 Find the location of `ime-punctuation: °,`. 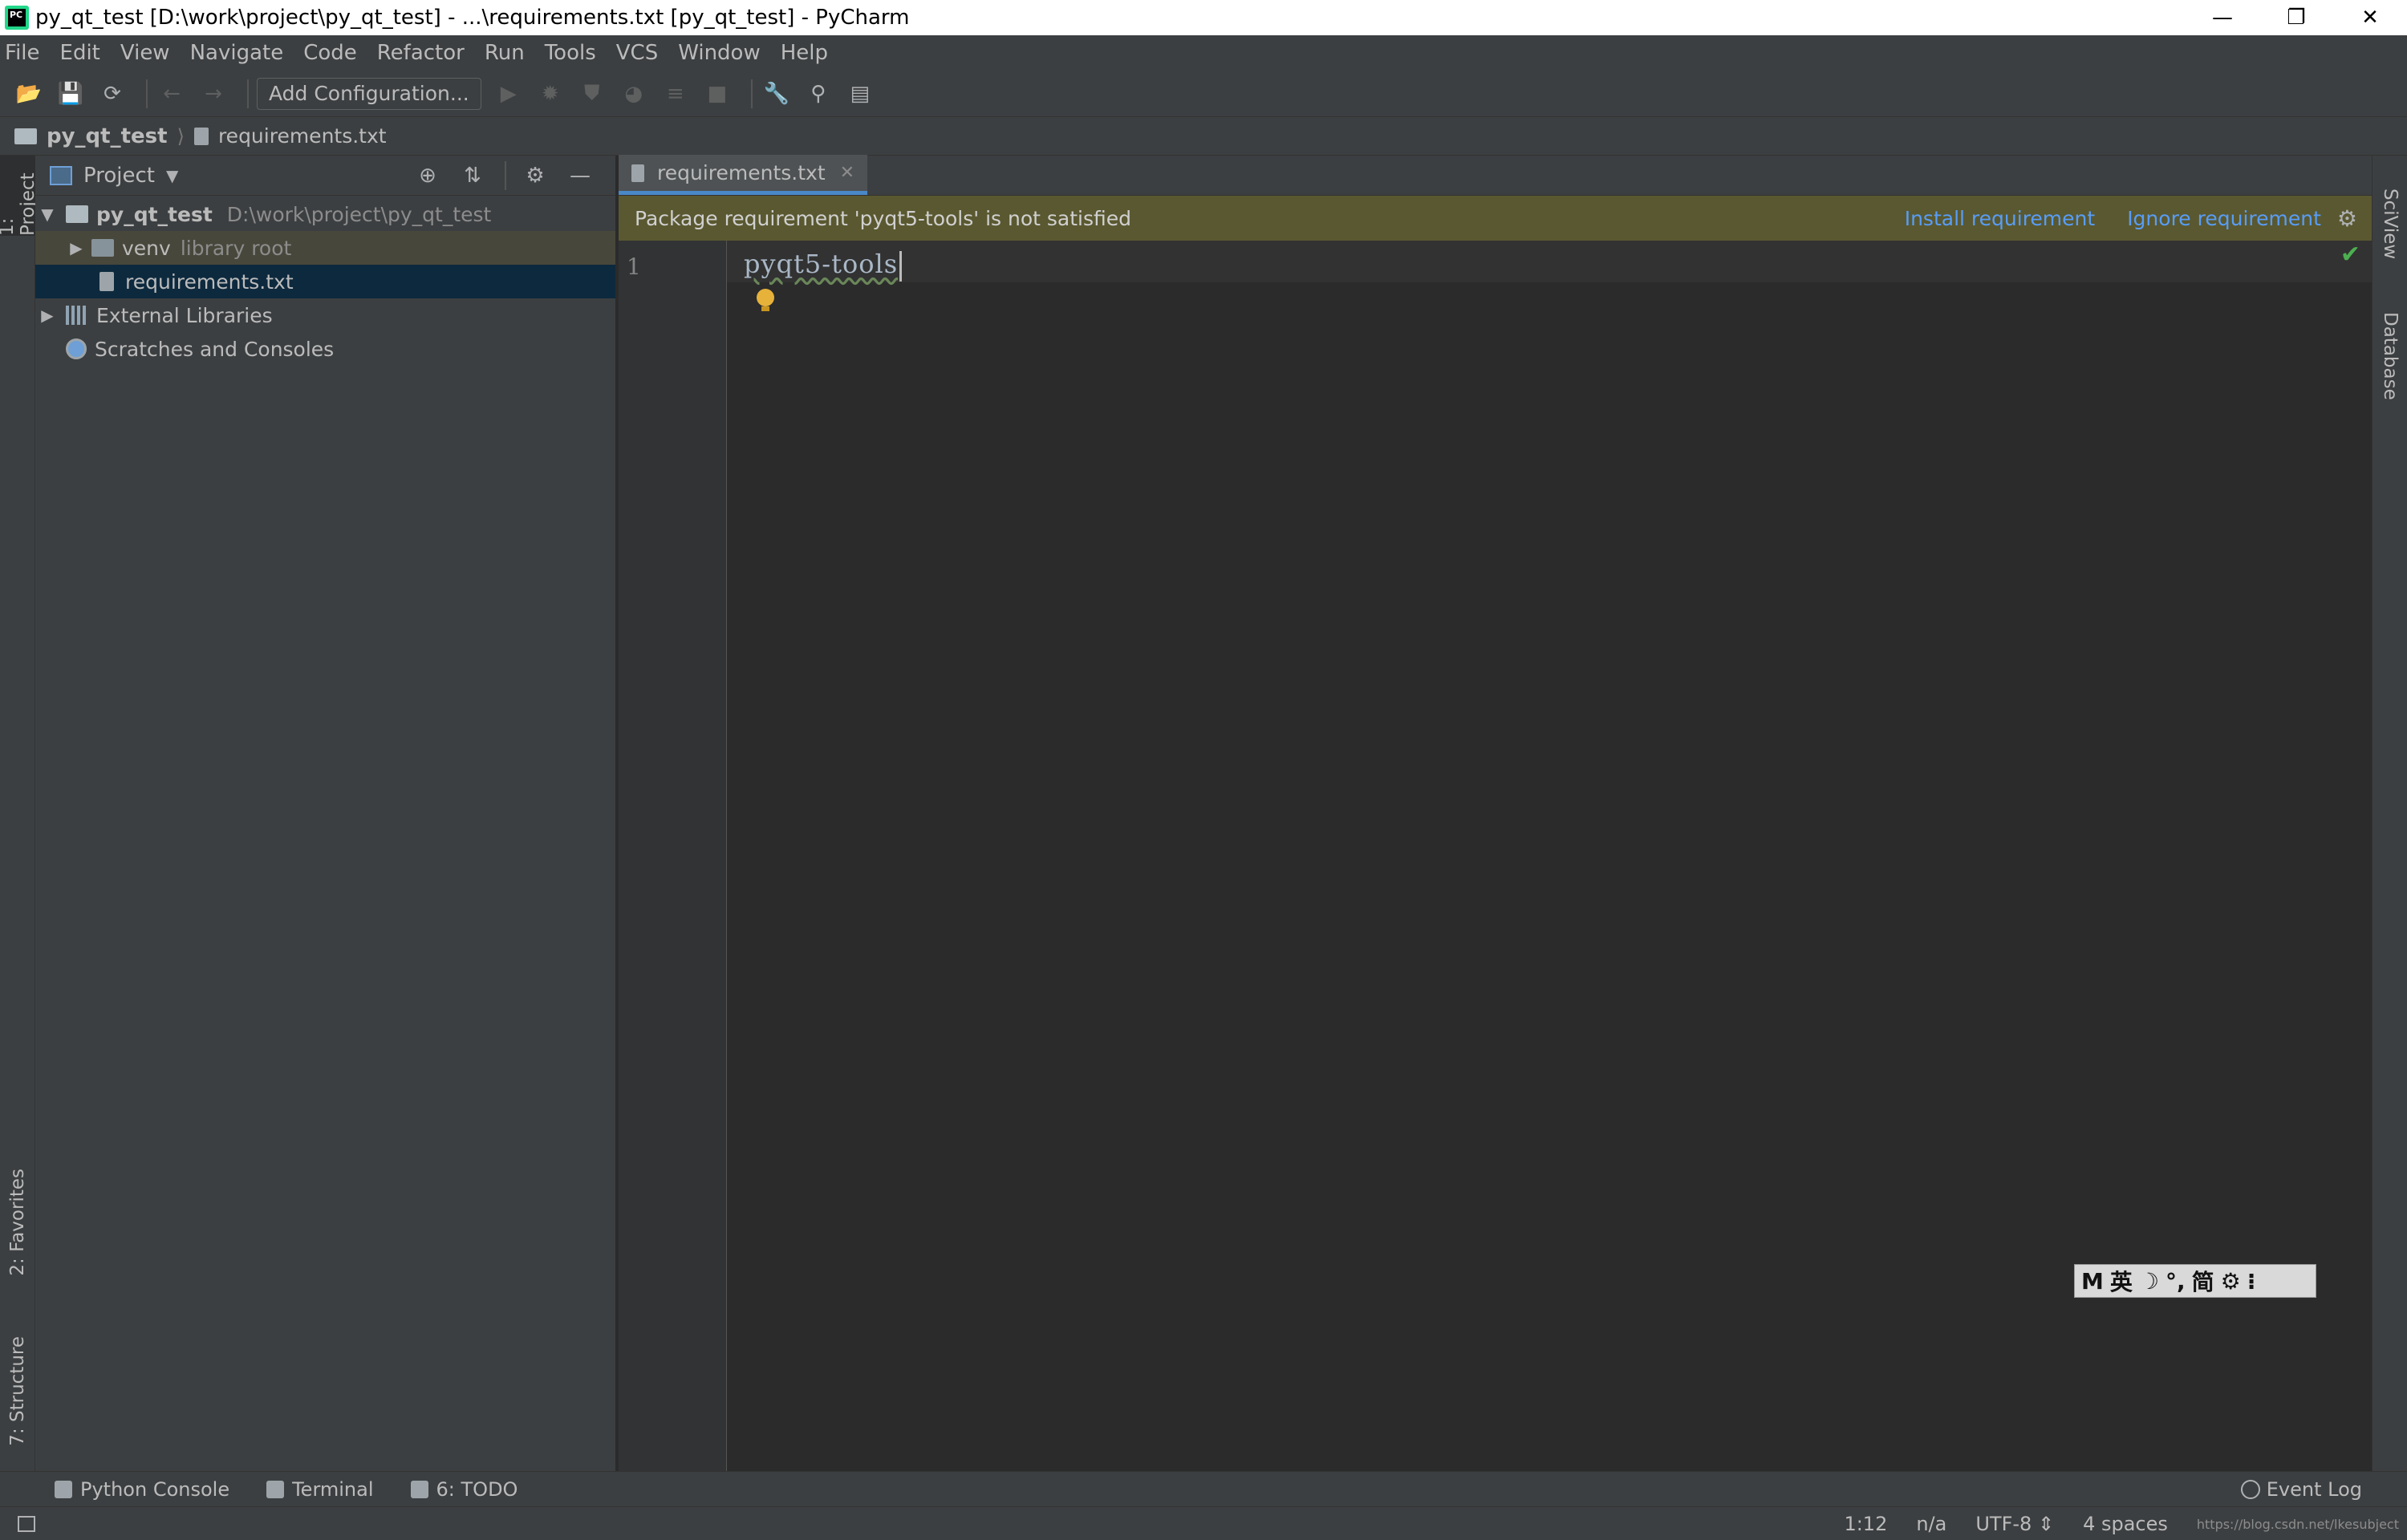

ime-punctuation: °, is located at coordinates (2175, 1281).